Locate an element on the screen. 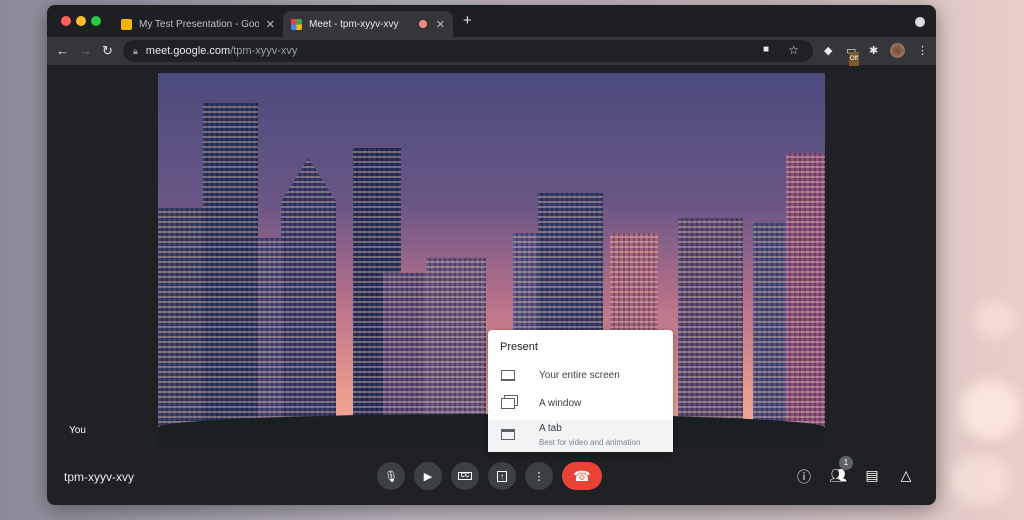 Image resolution: width=1024 pixels, height=520 pixels. present-window-option: A window is located at coordinates (580, 403).